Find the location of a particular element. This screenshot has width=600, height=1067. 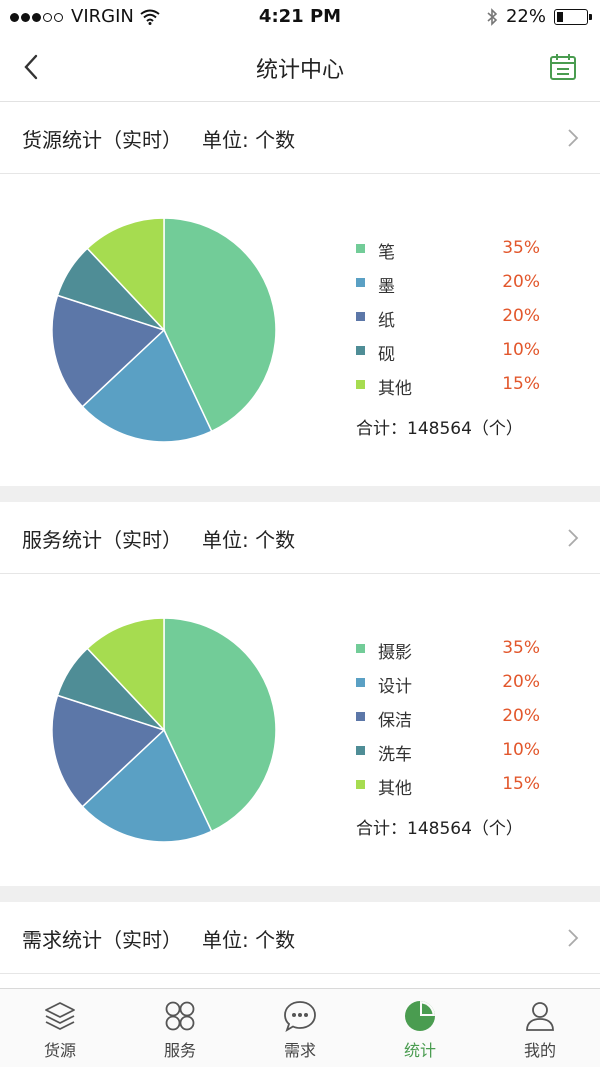

pie-chart-icon is located at coordinates (420, 1016).